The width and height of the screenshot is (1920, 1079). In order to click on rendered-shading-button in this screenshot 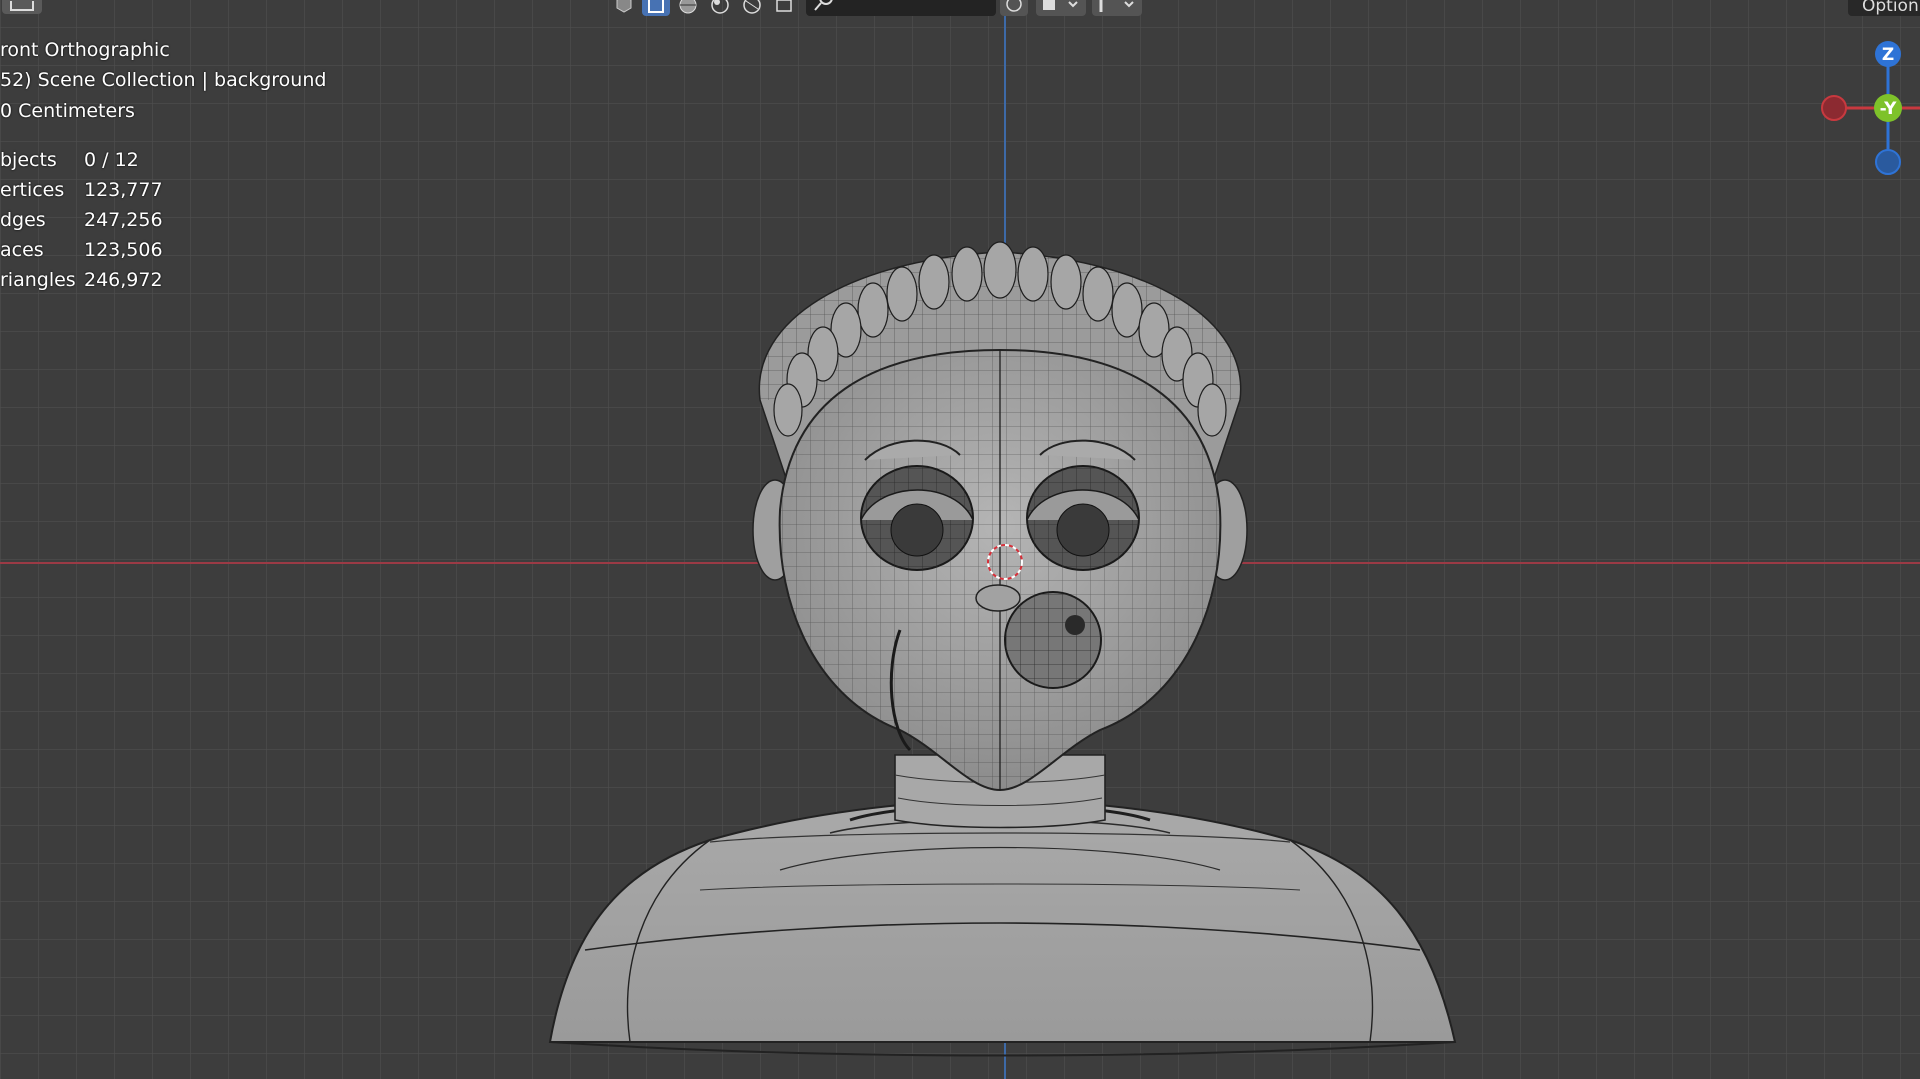, I will do `click(752, 8)`.